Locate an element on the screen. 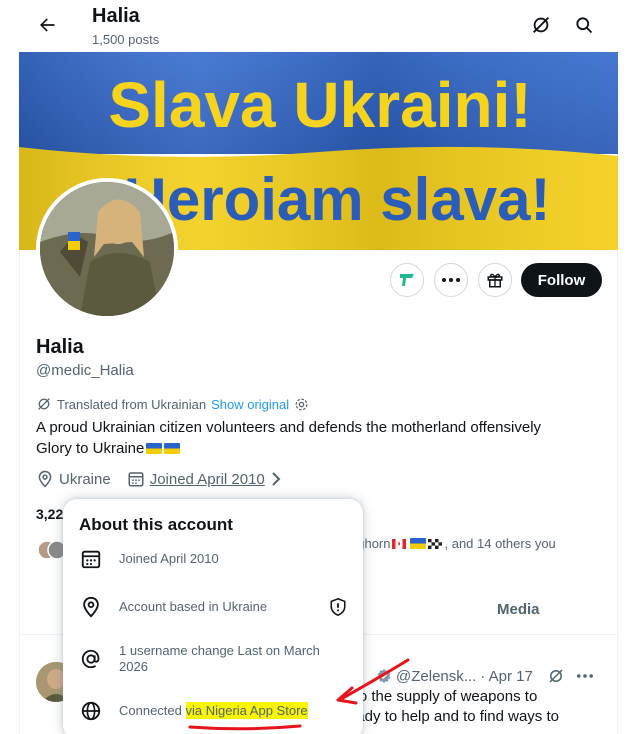 The image size is (643, 734). shield-alert-icon is located at coordinates (338, 607).